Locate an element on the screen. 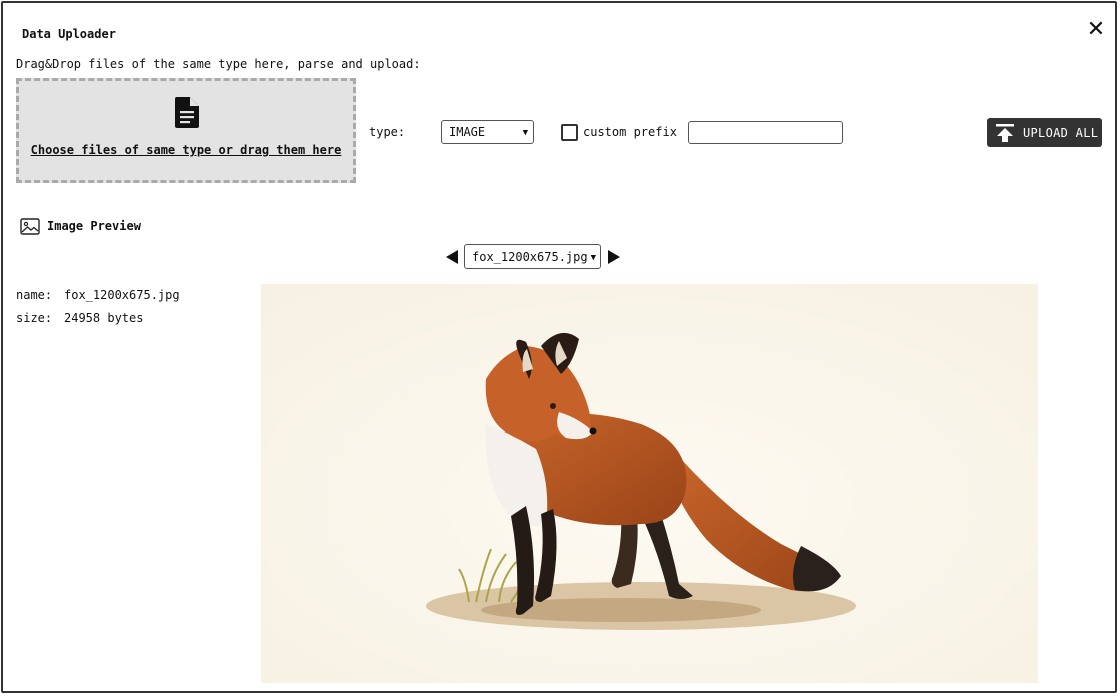  file-select: fox_1200x675.jpg ▼ is located at coordinates (532, 256).